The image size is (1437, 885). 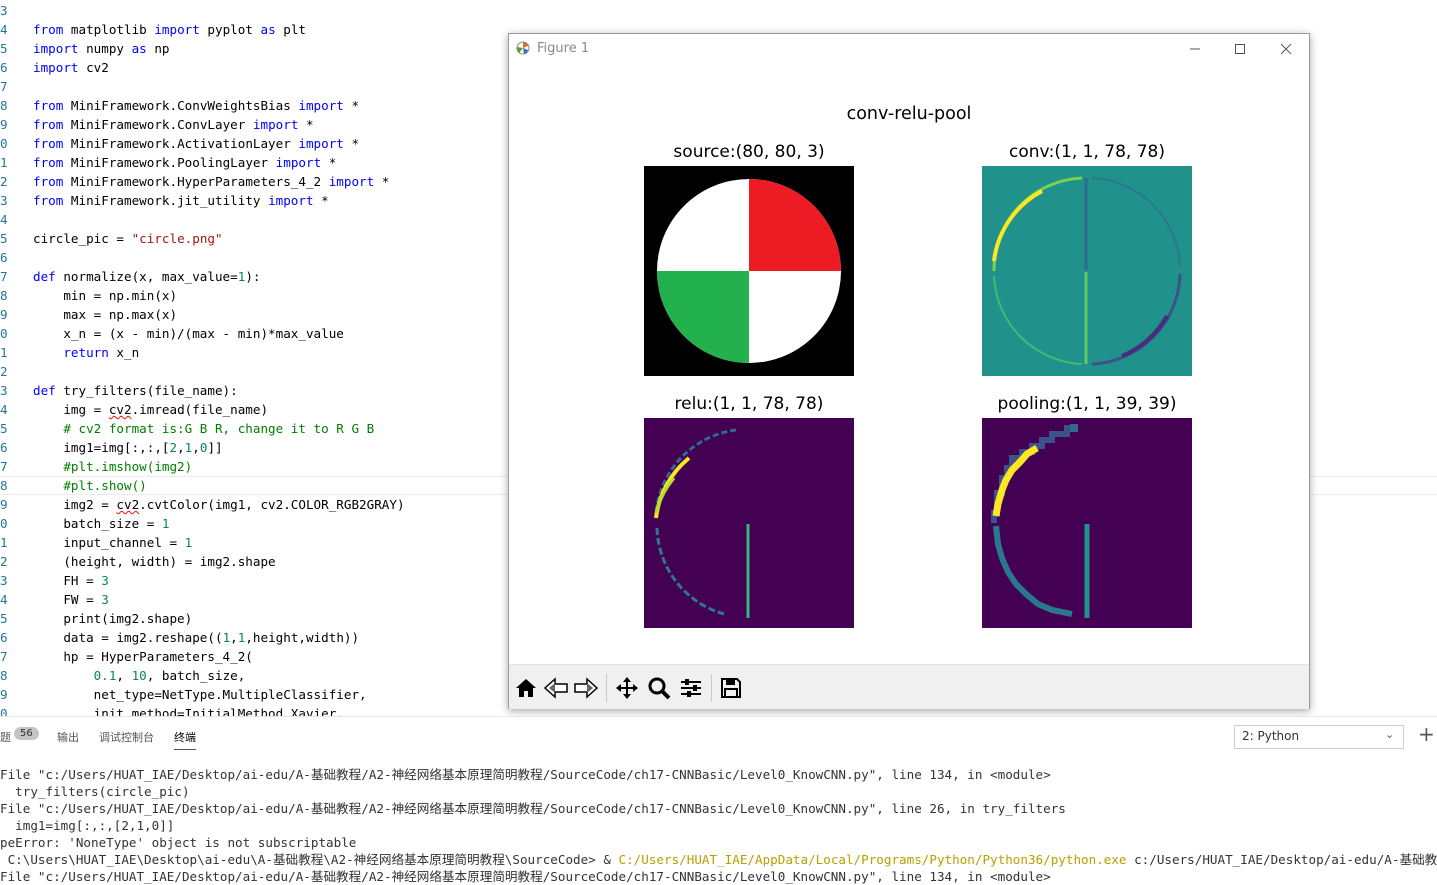 I want to click on code-text: x_n = (x - min)/(max - min)*max_value, so click(x=188, y=333).